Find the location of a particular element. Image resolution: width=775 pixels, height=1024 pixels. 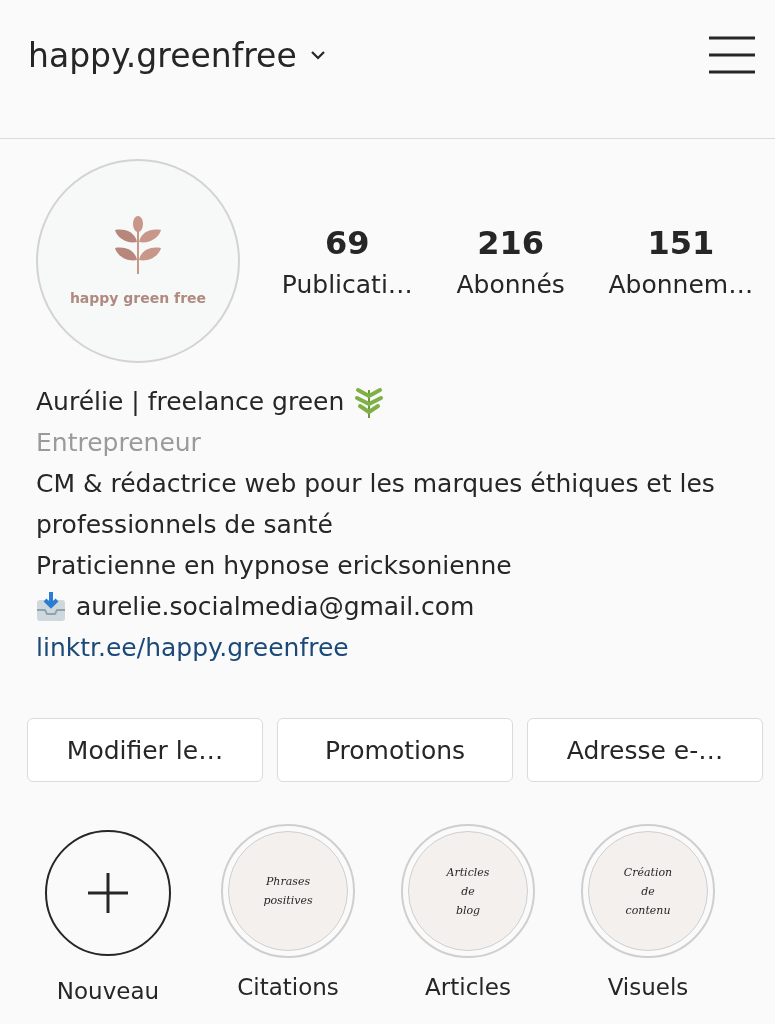

highlight-label: Articles is located at coordinates (468, 987).